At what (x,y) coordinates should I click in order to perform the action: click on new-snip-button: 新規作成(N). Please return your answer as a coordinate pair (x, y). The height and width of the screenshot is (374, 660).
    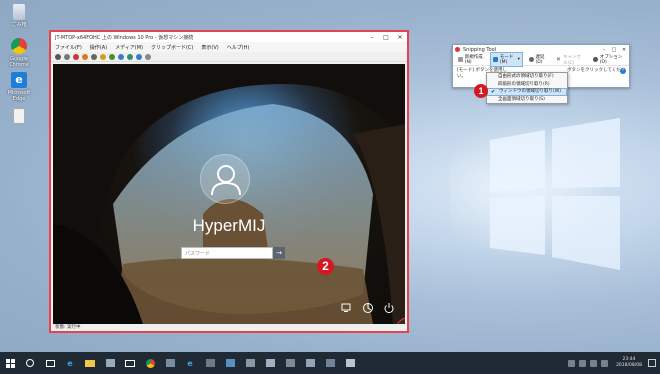
    Looking at the image, I should click on (471, 59).